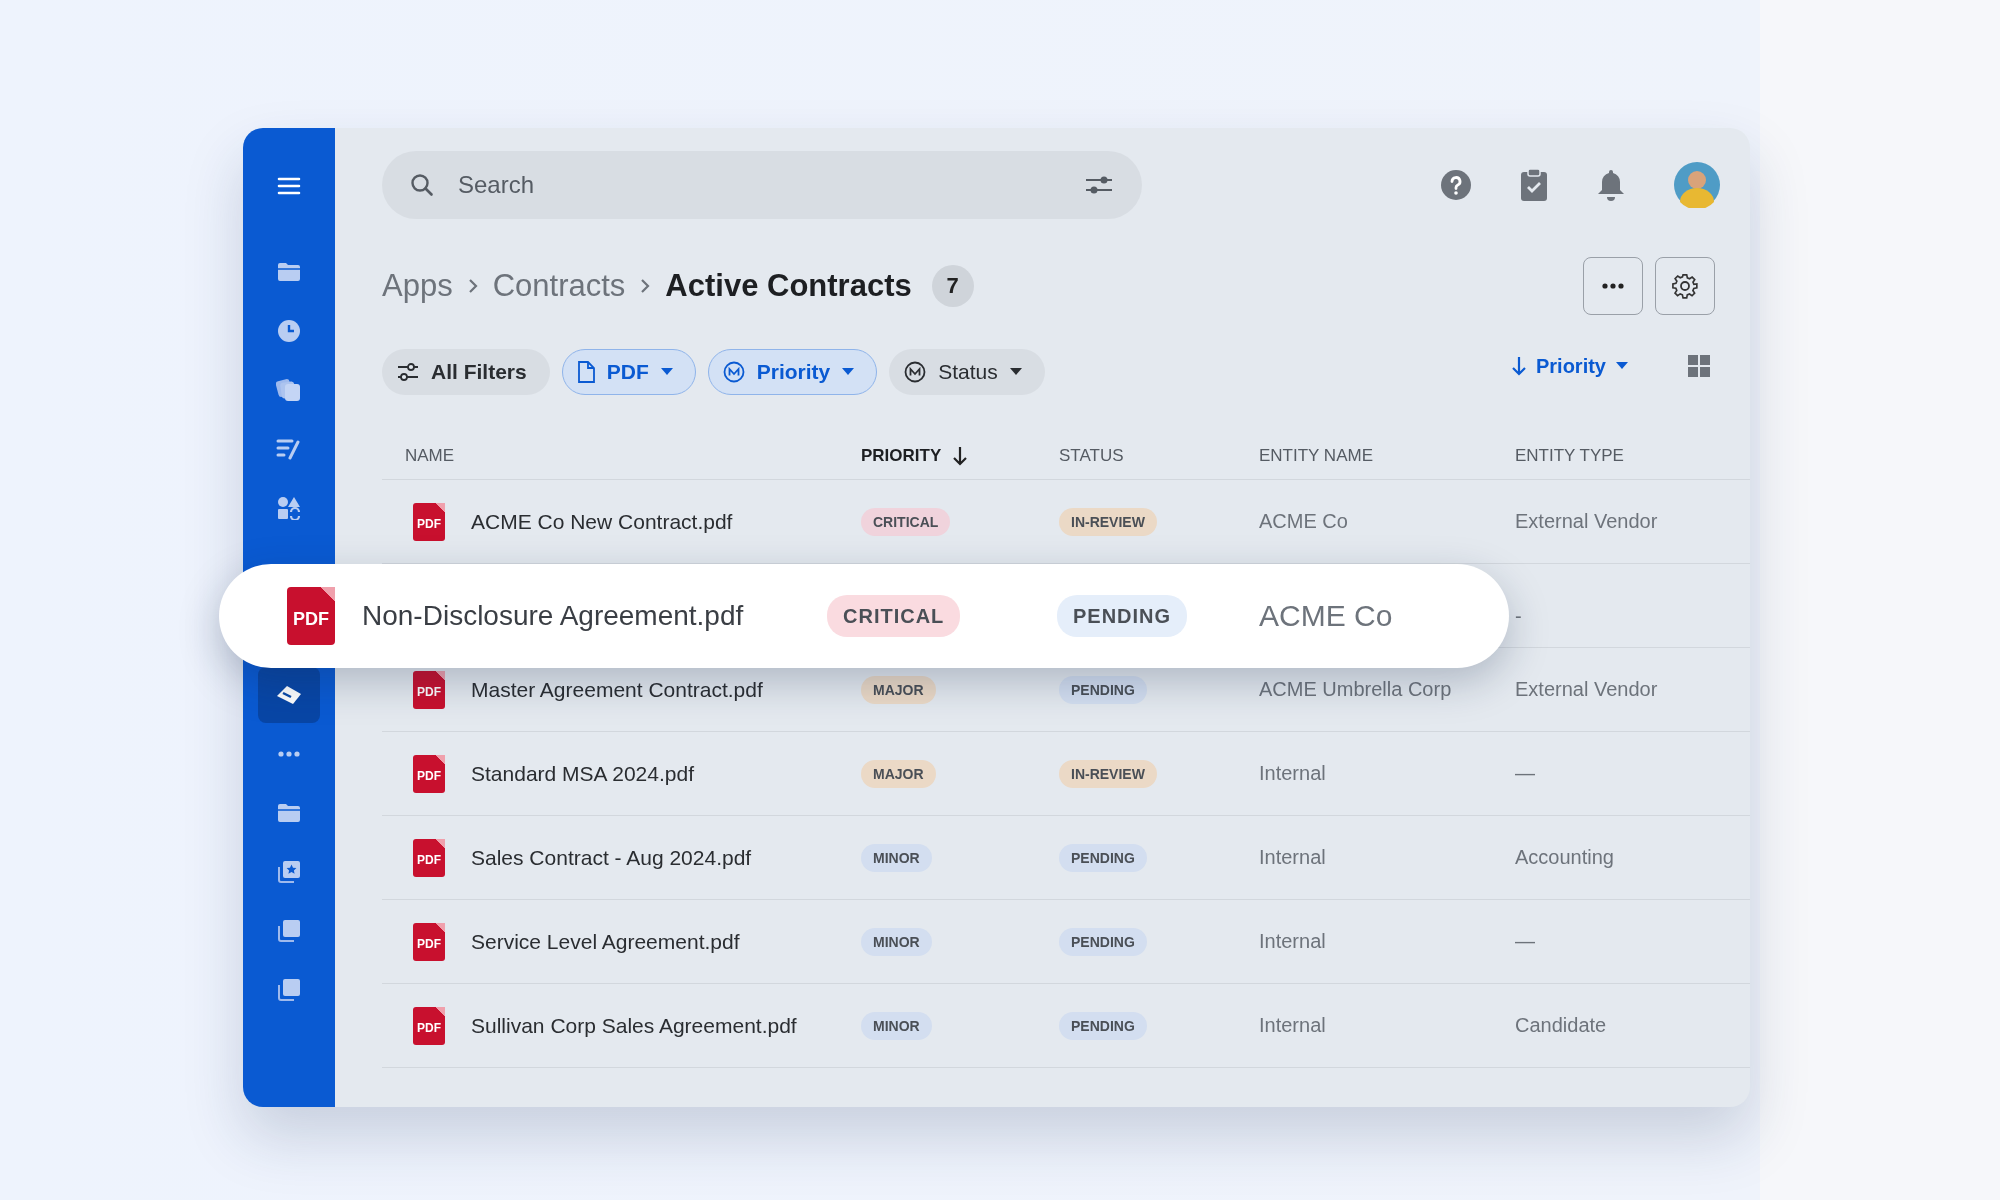  What do you see at coordinates (1534, 185) in the screenshot?
I see `clipboard-check-icon` at bounding box center [1534, 185].